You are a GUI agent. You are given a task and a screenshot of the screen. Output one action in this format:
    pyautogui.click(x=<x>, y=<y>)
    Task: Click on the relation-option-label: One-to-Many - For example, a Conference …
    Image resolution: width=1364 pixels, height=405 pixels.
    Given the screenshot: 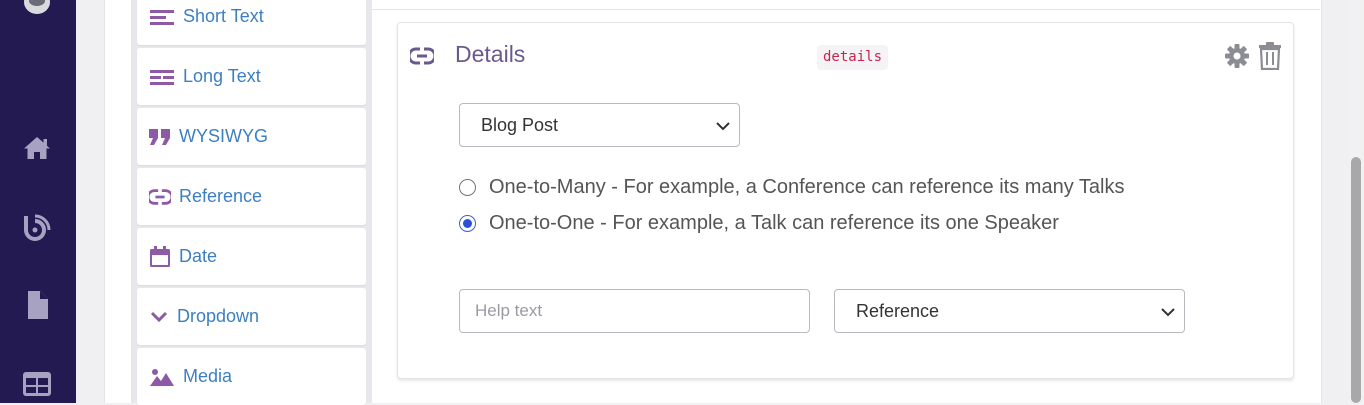 What is the action you would take?
    pyautogui.click(x=807, y=187)
    